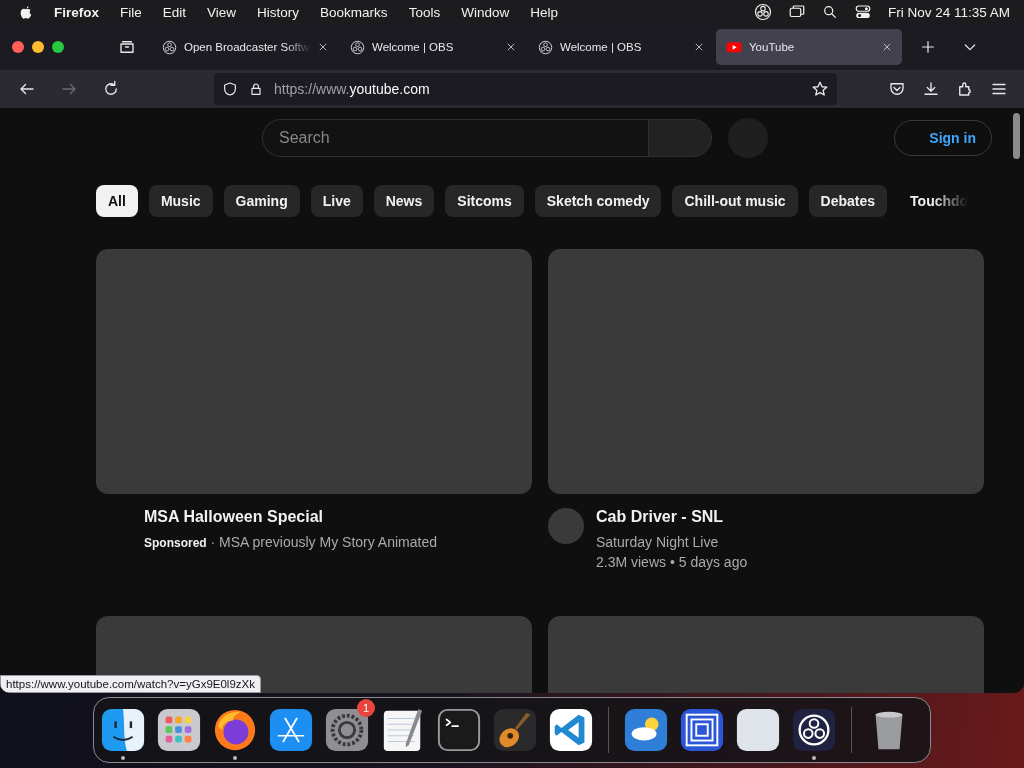 The height and width of the screenshot is (768, 1024). Describe the element at coordinates (862, 12) in the screenshot. I see `control-center-icon` at that location.